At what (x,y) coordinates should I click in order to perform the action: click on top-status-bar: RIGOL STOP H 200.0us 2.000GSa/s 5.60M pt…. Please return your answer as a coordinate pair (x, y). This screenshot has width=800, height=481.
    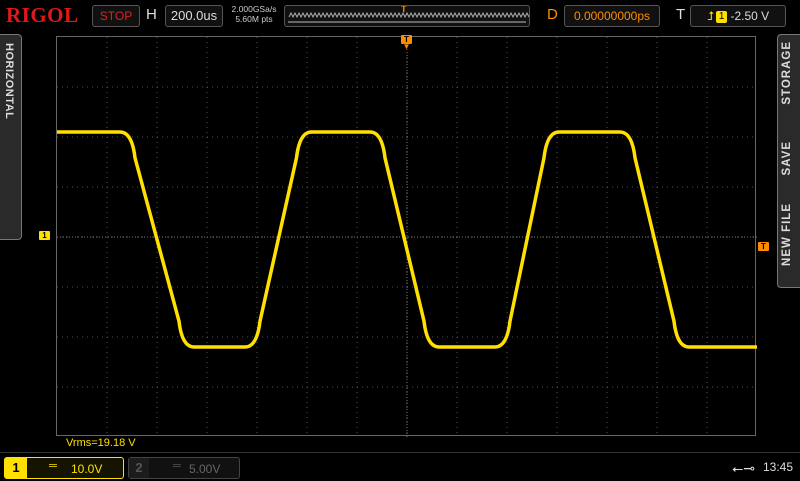
    Looking at the image, I should click on (400, 16).